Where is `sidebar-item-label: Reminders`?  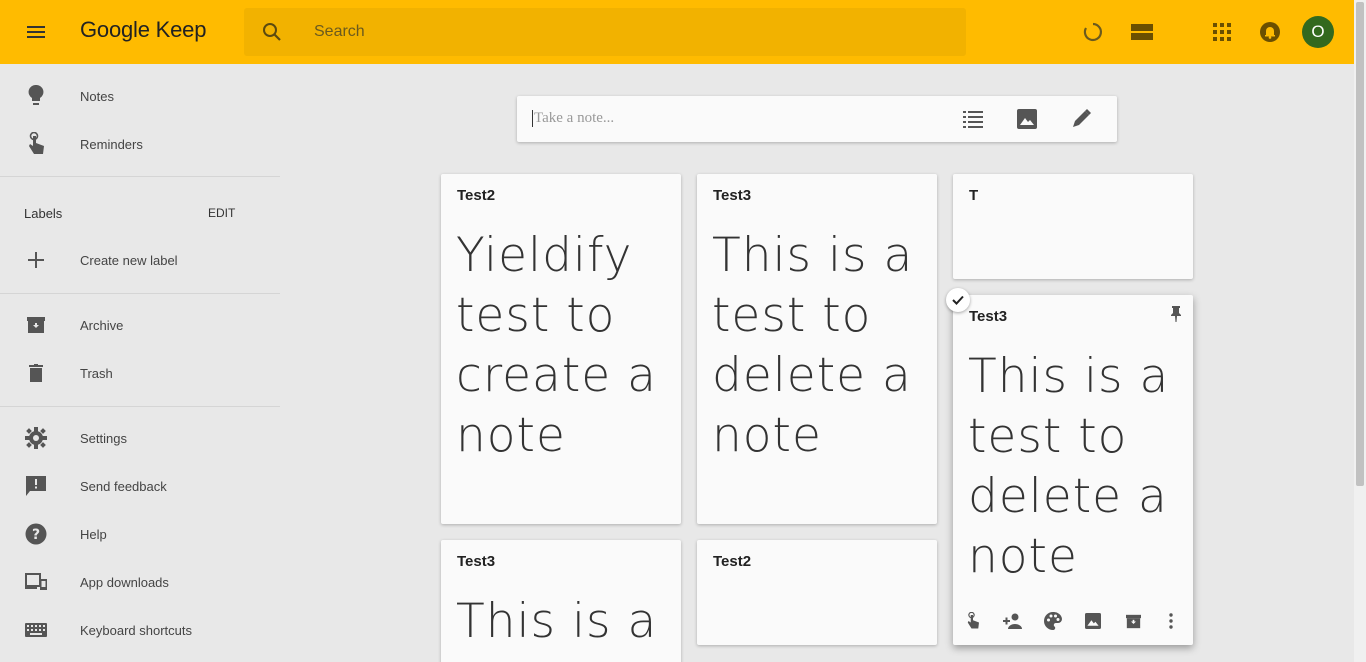 sidebar-item-label: Reminders is located at coordinates (111, 144).